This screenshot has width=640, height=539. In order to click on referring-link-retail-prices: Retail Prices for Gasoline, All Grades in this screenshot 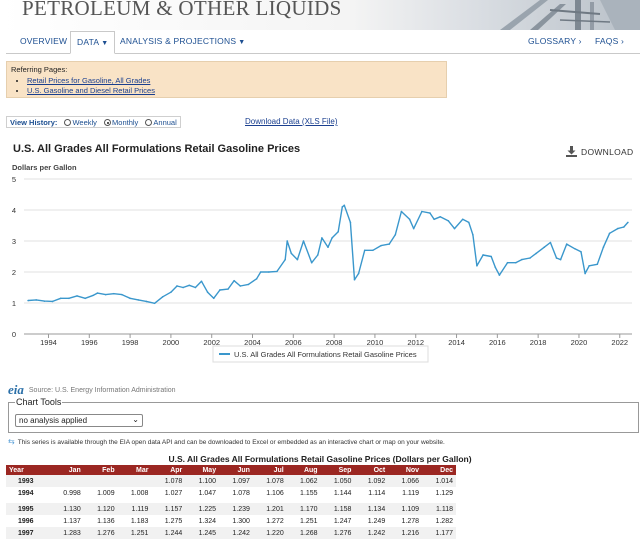, I will do `click(88, 80)`.